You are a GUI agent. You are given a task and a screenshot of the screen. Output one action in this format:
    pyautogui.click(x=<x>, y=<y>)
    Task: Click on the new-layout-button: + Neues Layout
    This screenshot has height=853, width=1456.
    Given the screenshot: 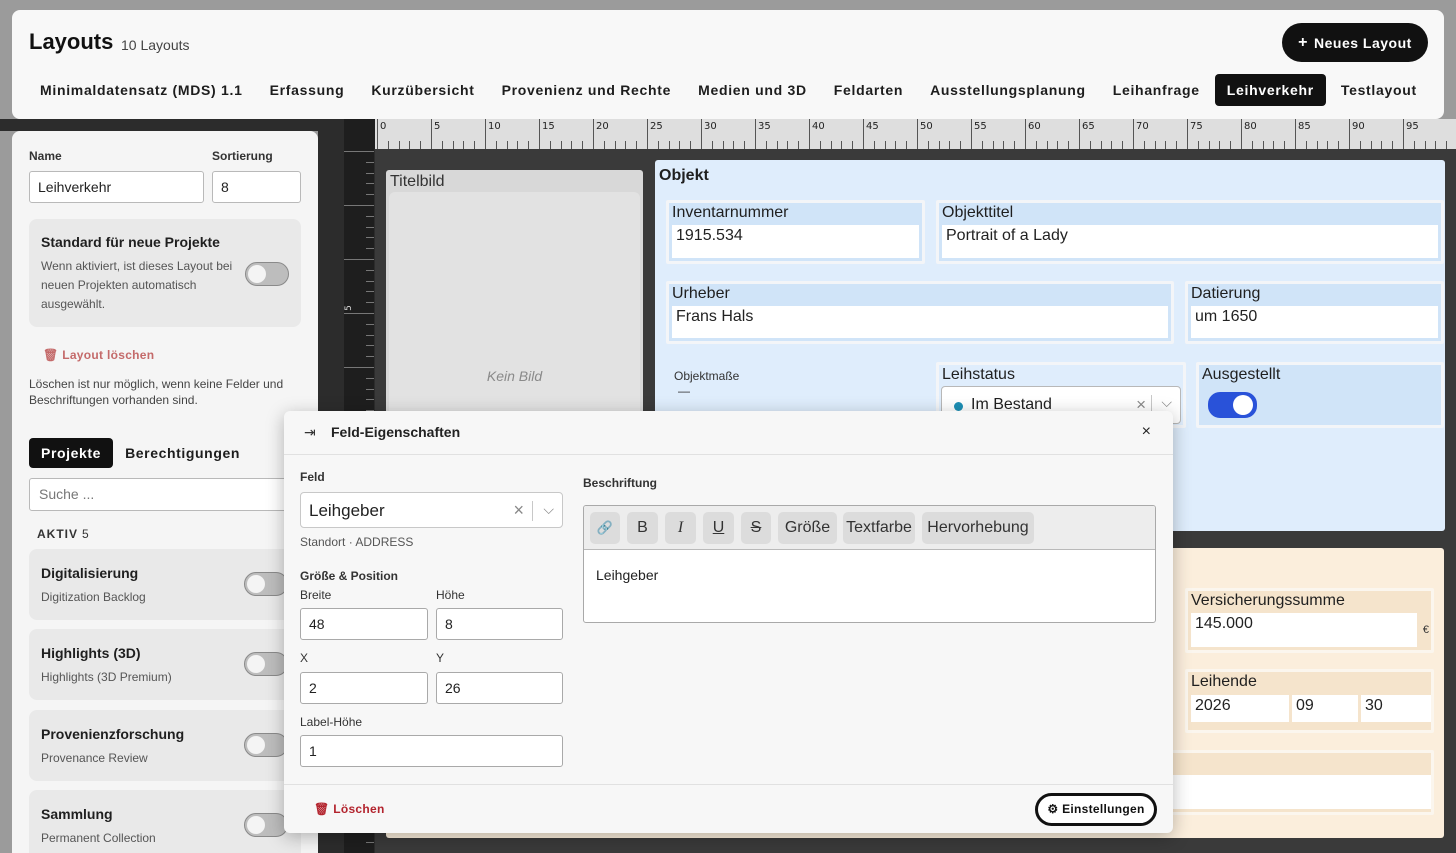 What is the action you would take?
    pyautogui.click(x=1355, y=42)
    